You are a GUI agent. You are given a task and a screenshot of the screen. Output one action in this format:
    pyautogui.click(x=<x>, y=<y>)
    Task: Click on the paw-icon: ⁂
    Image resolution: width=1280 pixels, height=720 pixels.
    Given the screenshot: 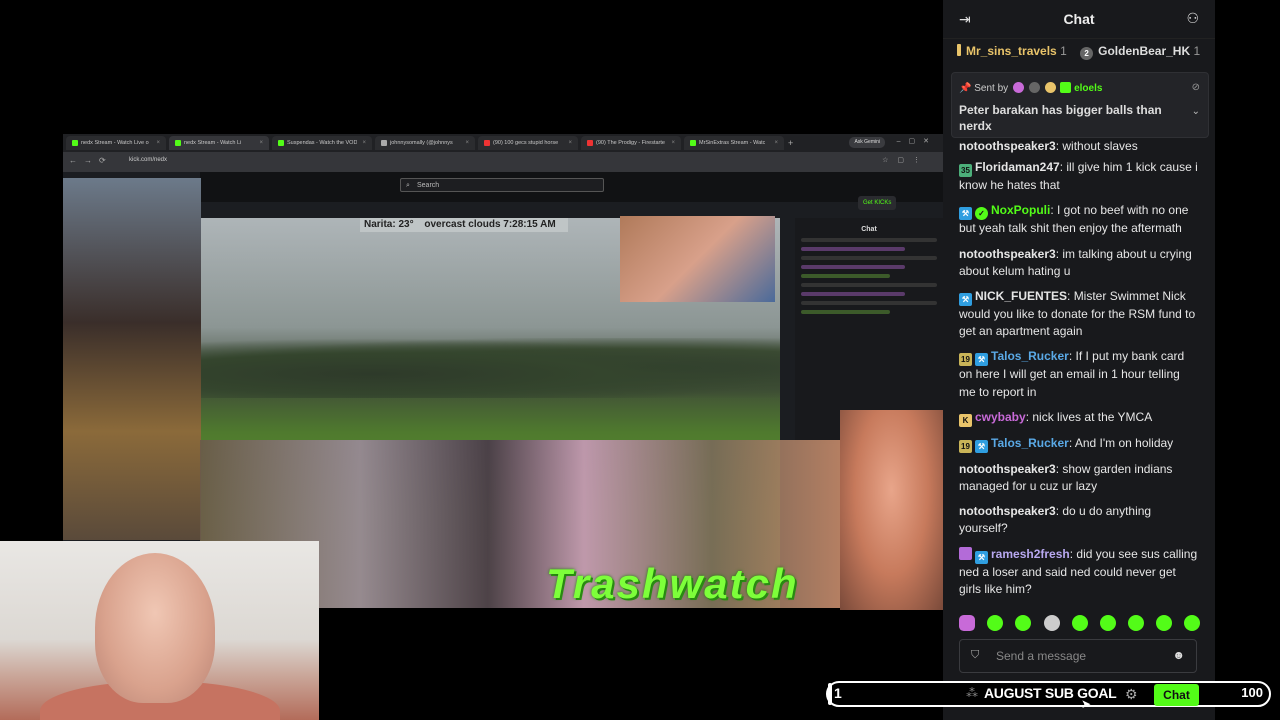 What is the action you would take?
    pyautogui.click(x=972, y=693)
    